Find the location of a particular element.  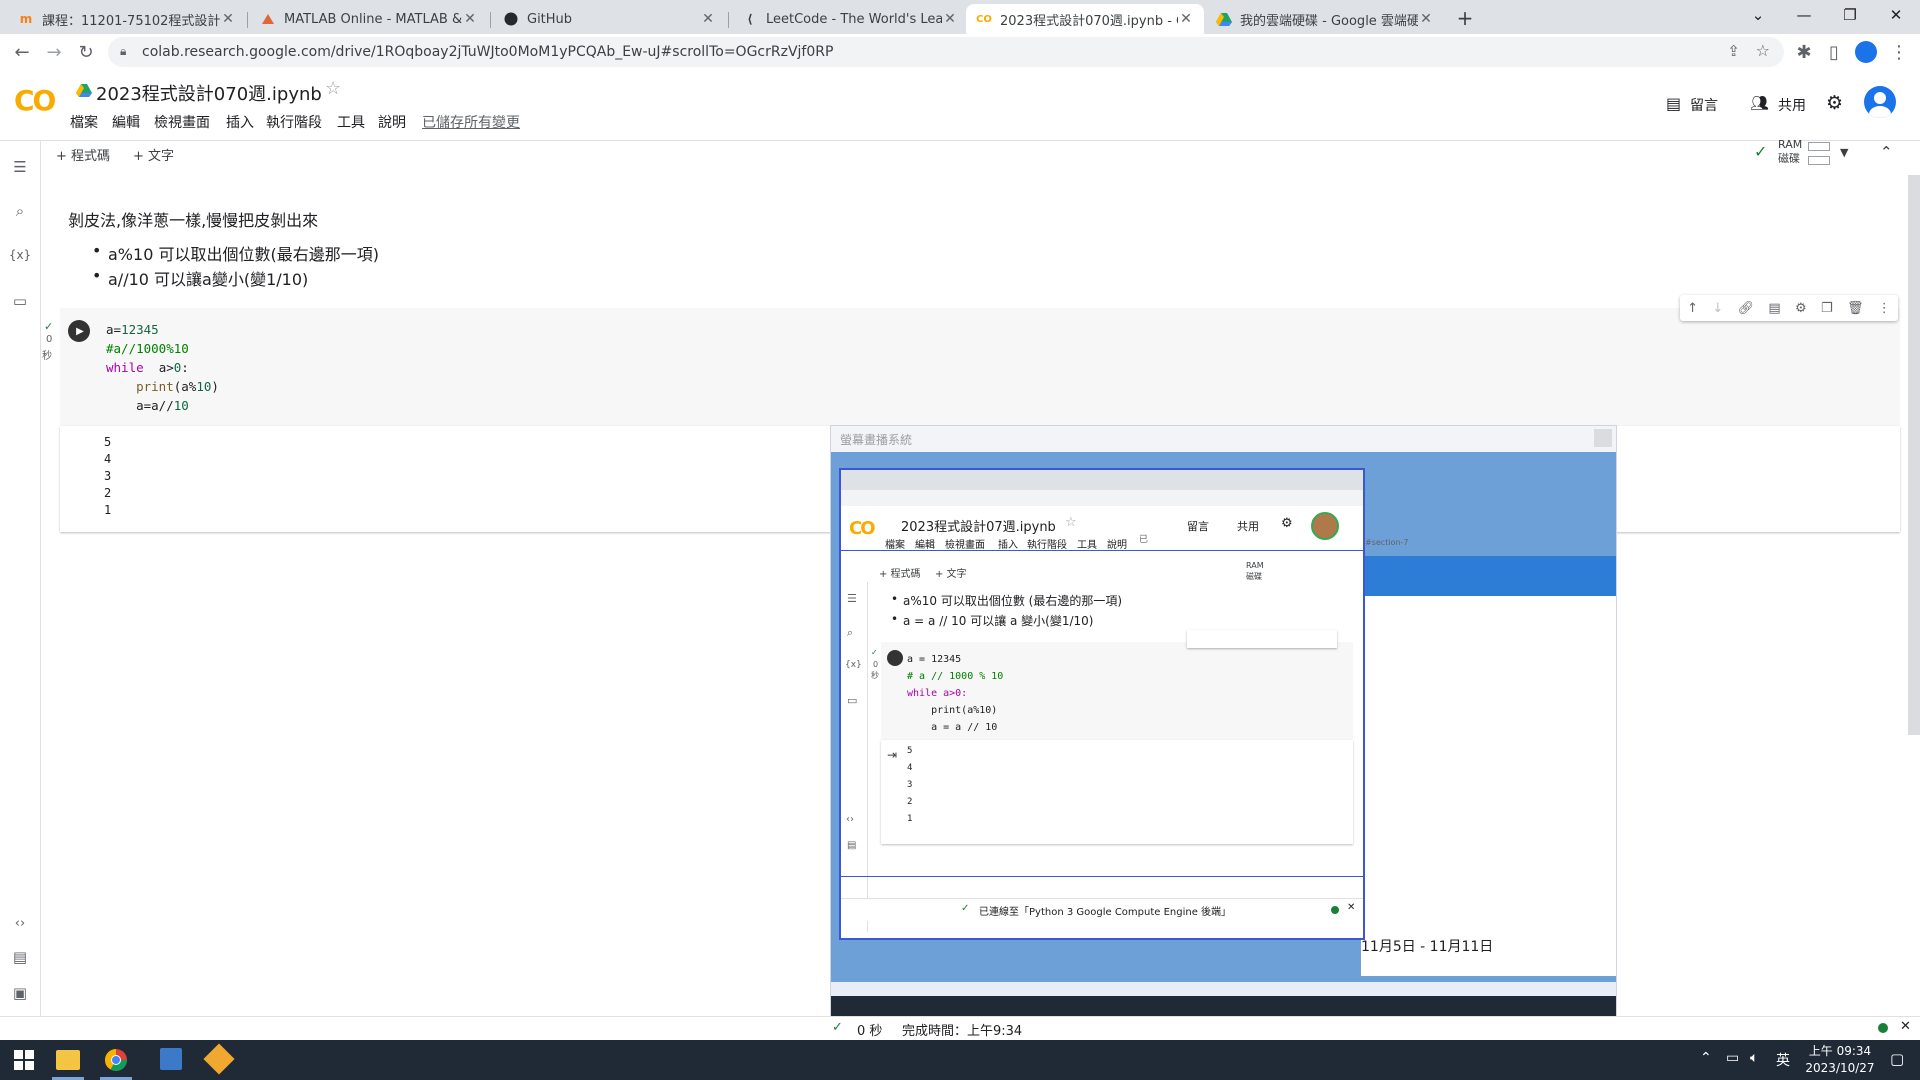

share-page-icon: ⇪ is located at coordinates (1733, 51).